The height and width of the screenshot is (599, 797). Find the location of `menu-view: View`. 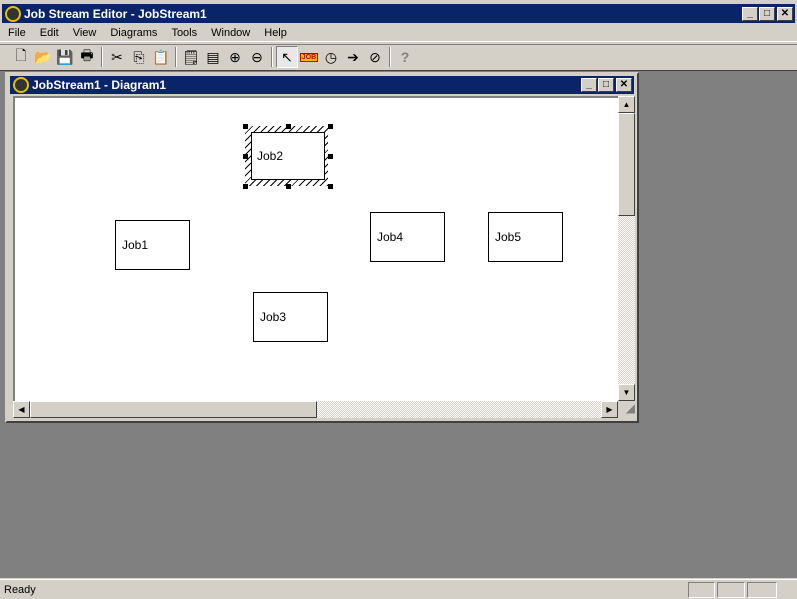

menu-view: View is located at coordinates (84, 33).